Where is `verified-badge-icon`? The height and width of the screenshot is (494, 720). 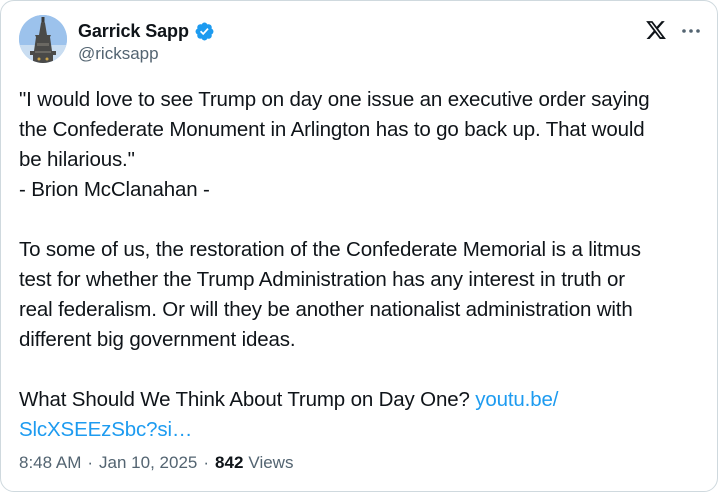
verified-badge-icon is located at coordinates (204, 31).